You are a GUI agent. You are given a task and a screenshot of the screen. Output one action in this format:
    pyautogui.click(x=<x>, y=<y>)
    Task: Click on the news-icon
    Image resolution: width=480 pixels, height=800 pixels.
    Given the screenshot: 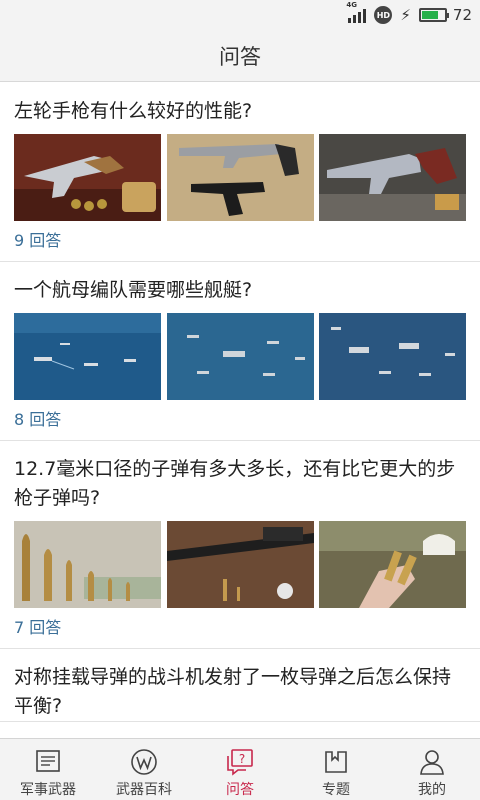 What is the action you would take?
    pyautogui.click(x=48, y=761)
    